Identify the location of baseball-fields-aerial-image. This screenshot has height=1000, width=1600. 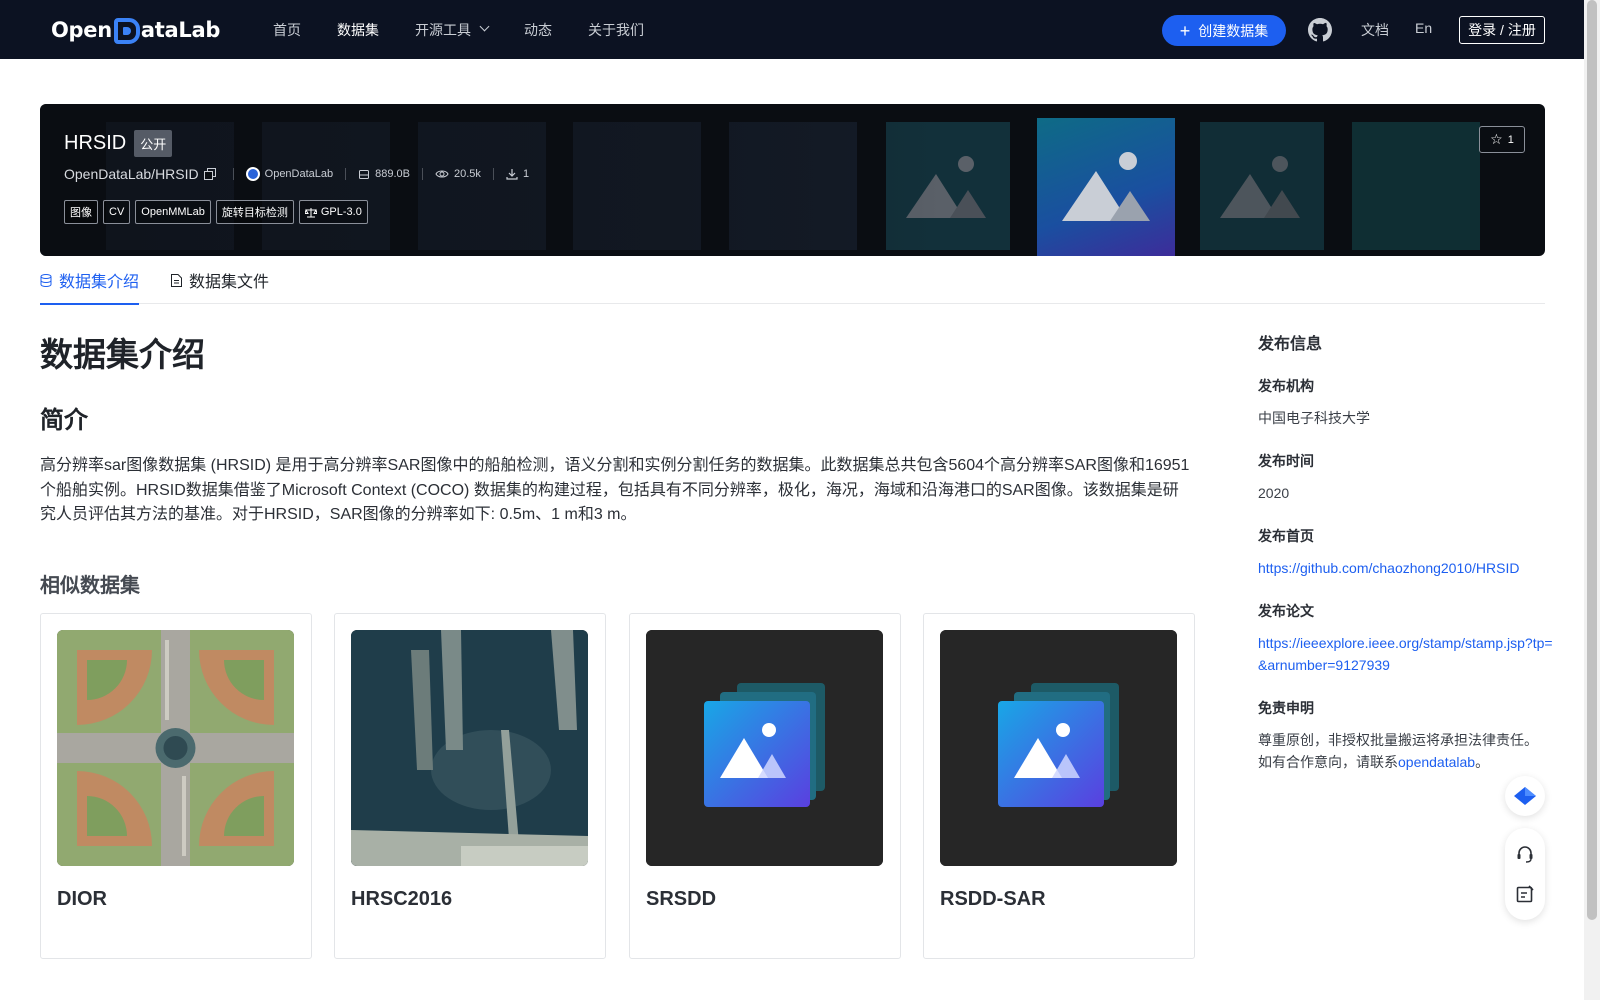
(175, 748).